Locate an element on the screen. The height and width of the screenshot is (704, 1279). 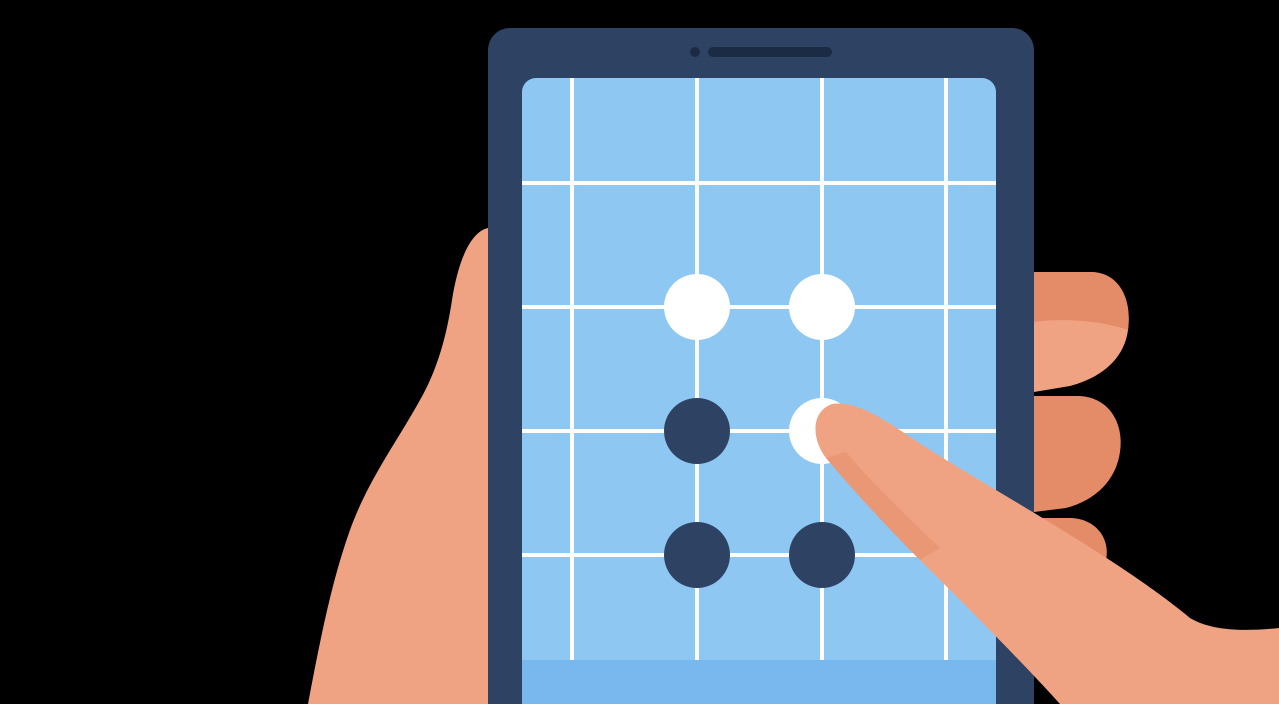
front-camera-icon is located at coordinates (695, 52).